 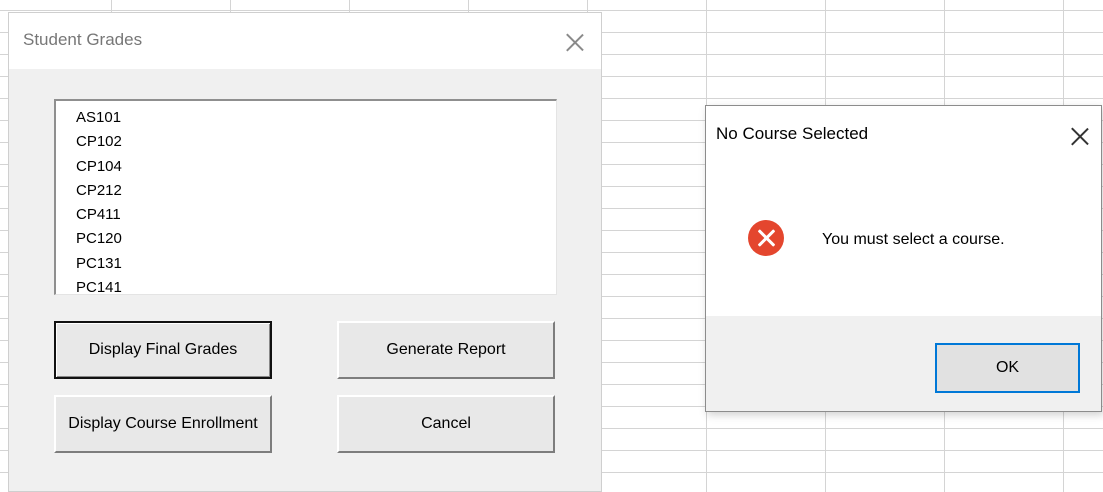 What do you see at coordinates (83, 39) in the screenshot?
I see `form-title: Student Grades` at bounding box center [83, 39].